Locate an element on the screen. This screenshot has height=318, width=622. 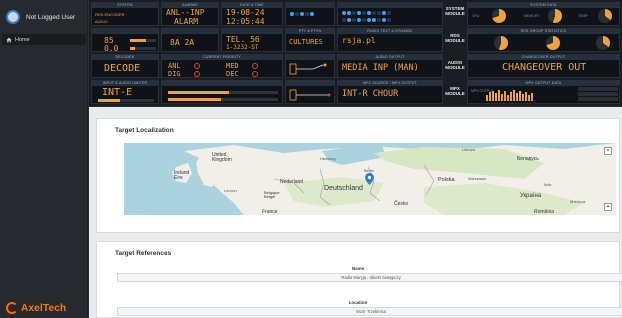
changeover-panel: CHANGEOVER OUTPUT CHANGEOVER OUT is located at coordinates (543, 66).